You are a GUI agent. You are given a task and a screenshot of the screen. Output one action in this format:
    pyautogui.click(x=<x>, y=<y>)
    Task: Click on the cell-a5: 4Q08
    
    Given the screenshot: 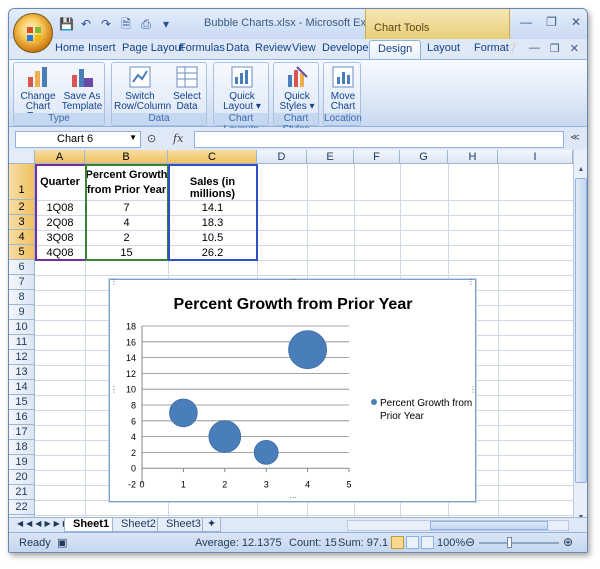 What is the action you would take?
    pyautogui.click(x=60, y=253)
    